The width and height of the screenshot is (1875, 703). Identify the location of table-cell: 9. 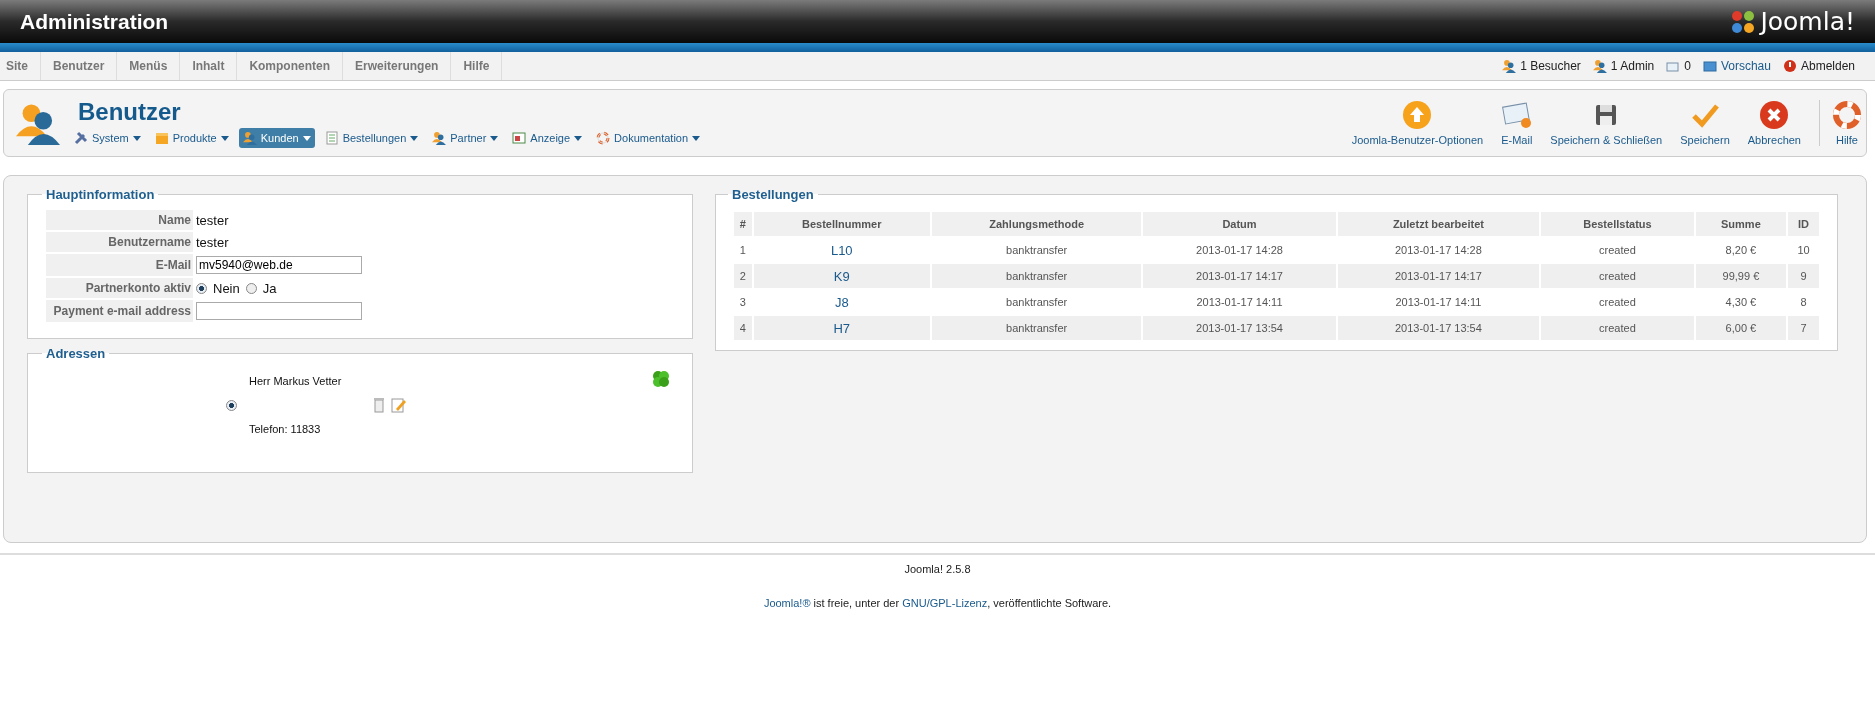
(1803, 276).